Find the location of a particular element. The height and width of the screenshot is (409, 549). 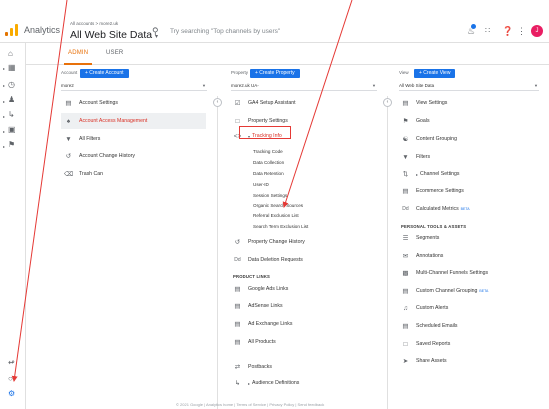

trash-icon: ⌫ is located at coordinates (69, 174).